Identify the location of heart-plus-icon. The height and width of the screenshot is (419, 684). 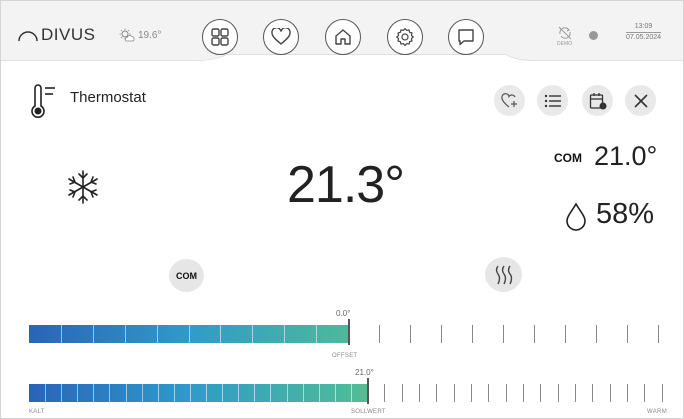
(508, 99).